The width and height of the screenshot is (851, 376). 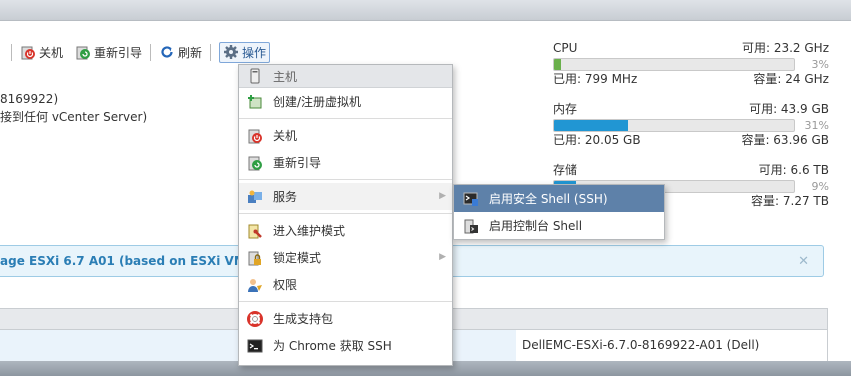 I want to click on shutdown-label: 关机, so click(x=51, y=52).